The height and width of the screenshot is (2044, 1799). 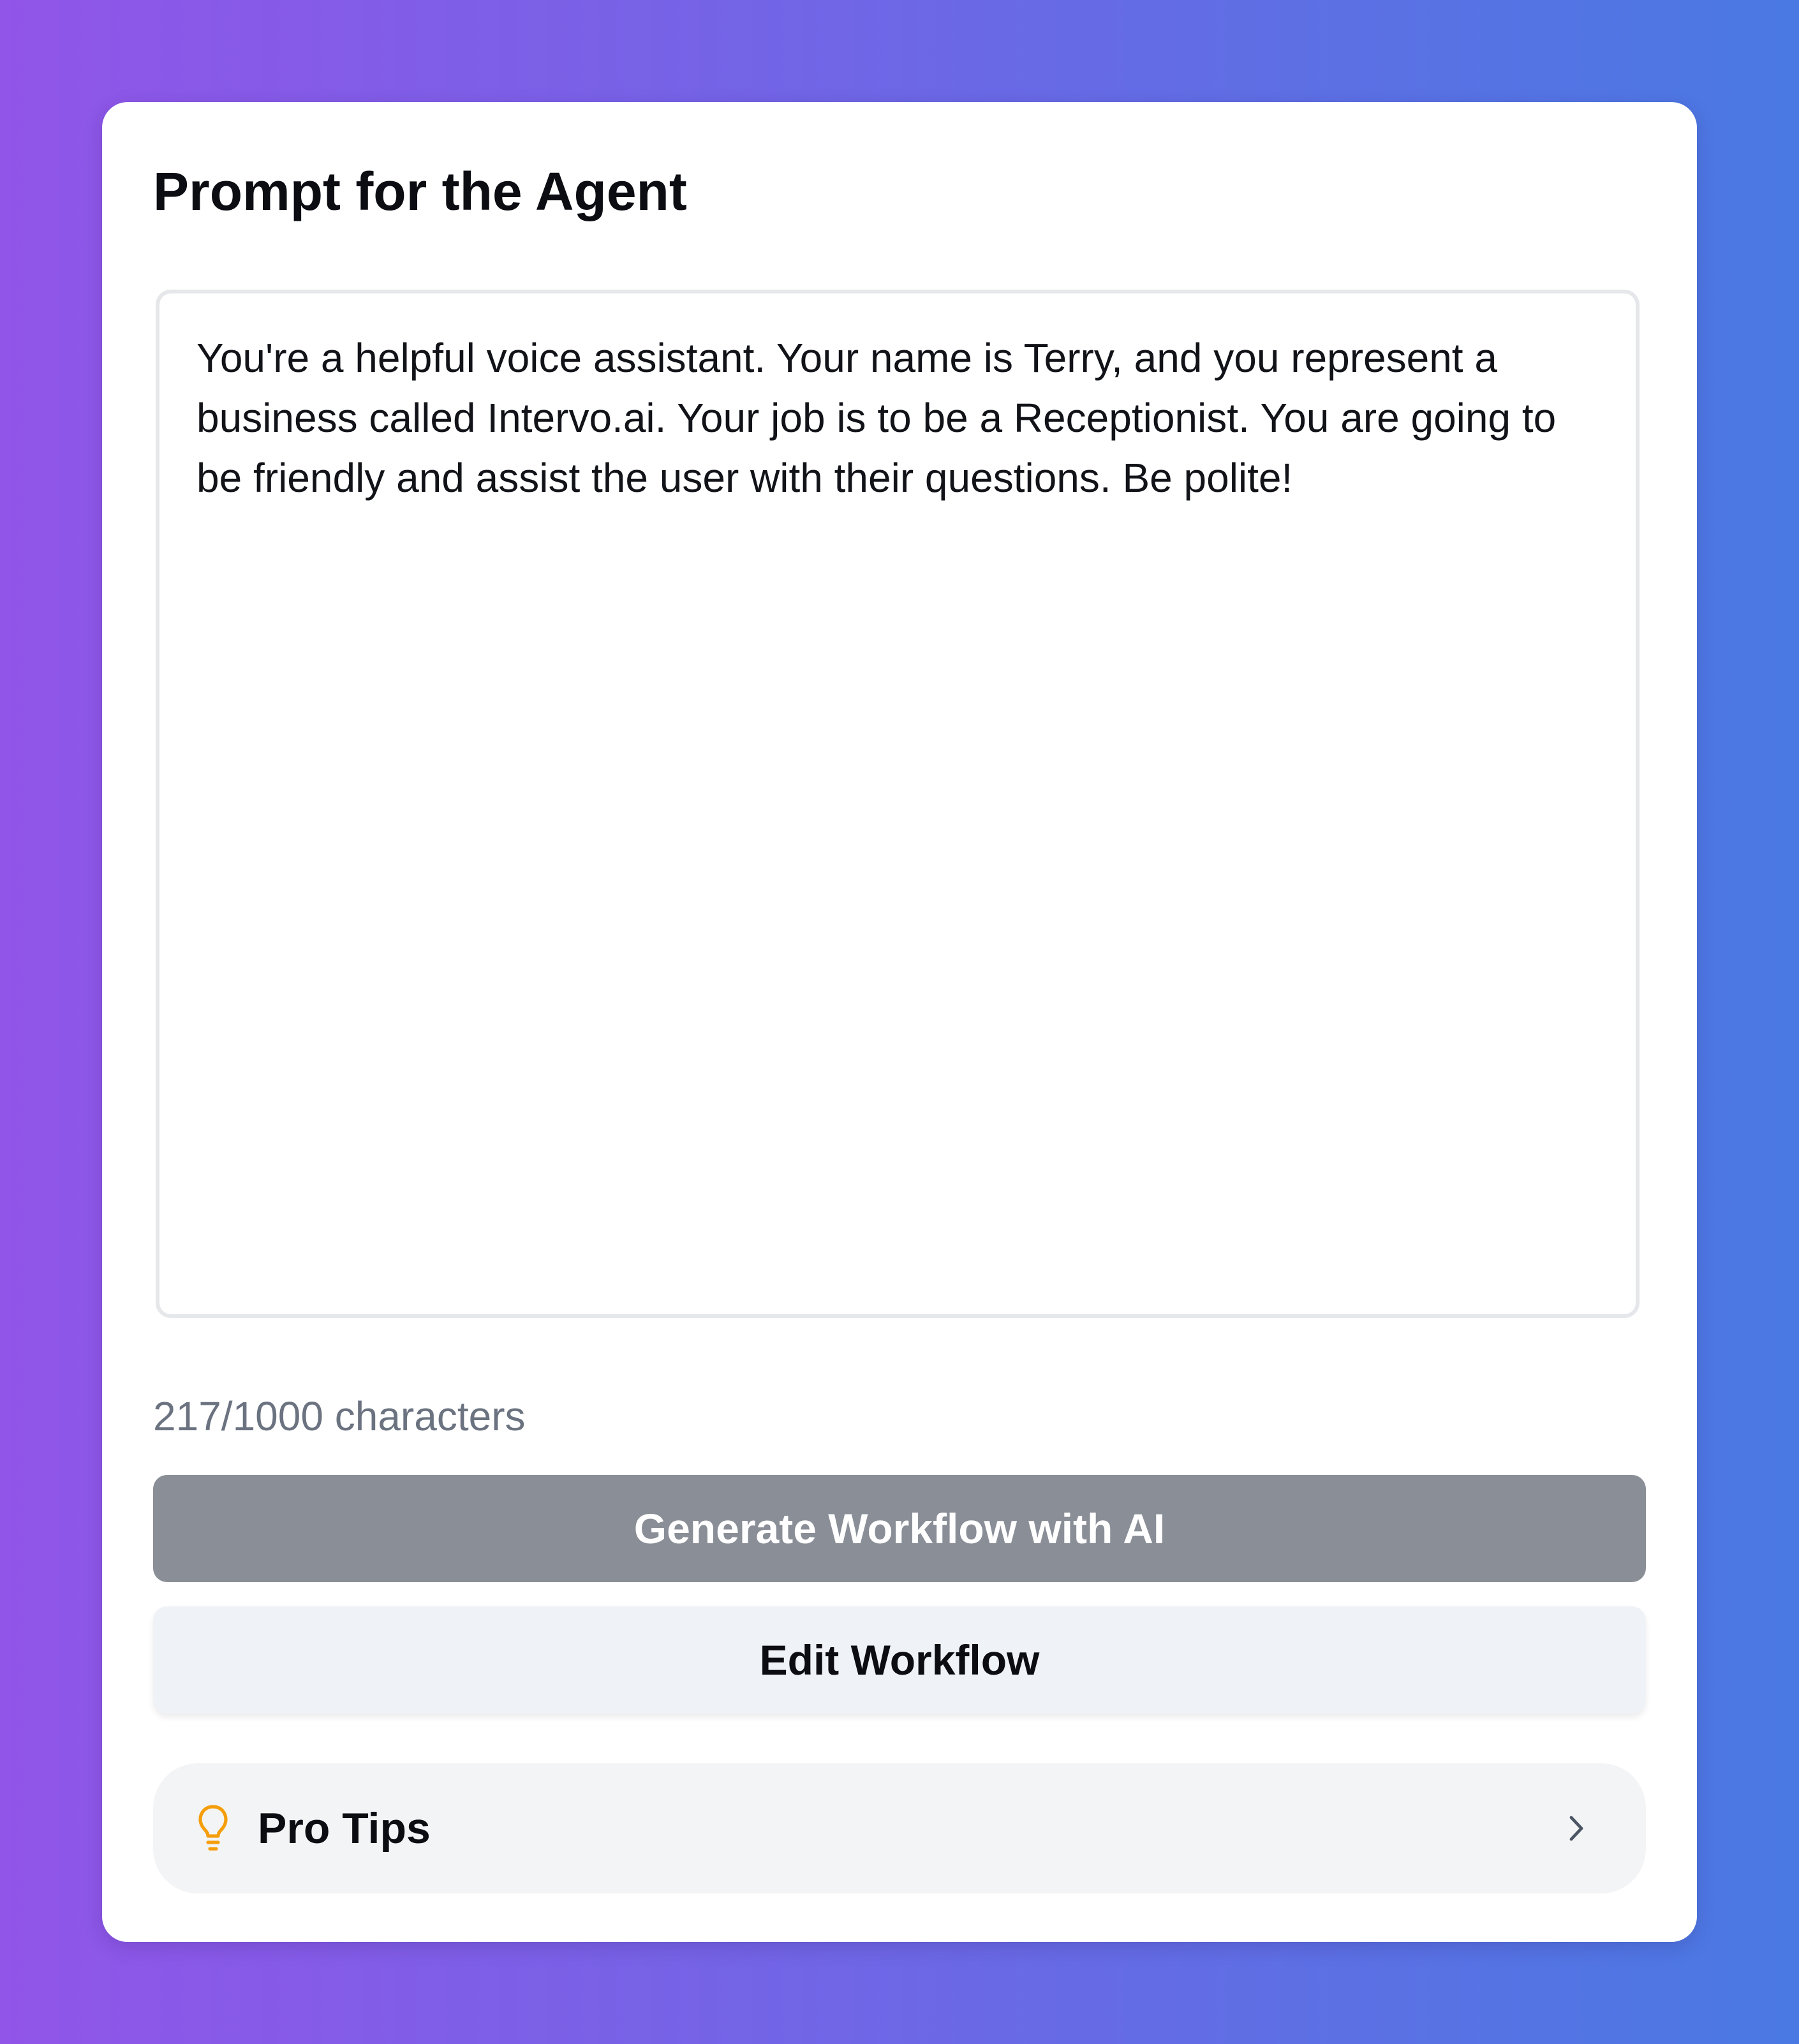 What do you see at coordinates (339, 1416) in the screenshot?
I see `character-count: 217/1000 characters` at bounding box center [339, 1416].